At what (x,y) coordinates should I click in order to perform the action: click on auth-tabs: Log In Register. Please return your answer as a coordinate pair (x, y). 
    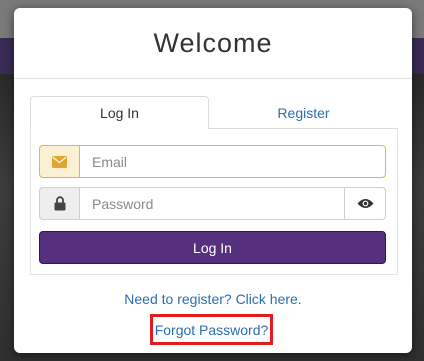
    Looking at the image, I should click on (214, 112).